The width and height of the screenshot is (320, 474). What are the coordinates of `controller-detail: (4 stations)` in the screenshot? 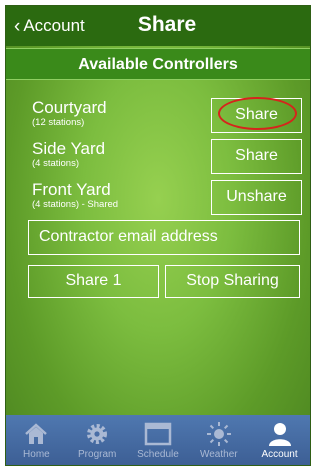 It's located at (55, 163).